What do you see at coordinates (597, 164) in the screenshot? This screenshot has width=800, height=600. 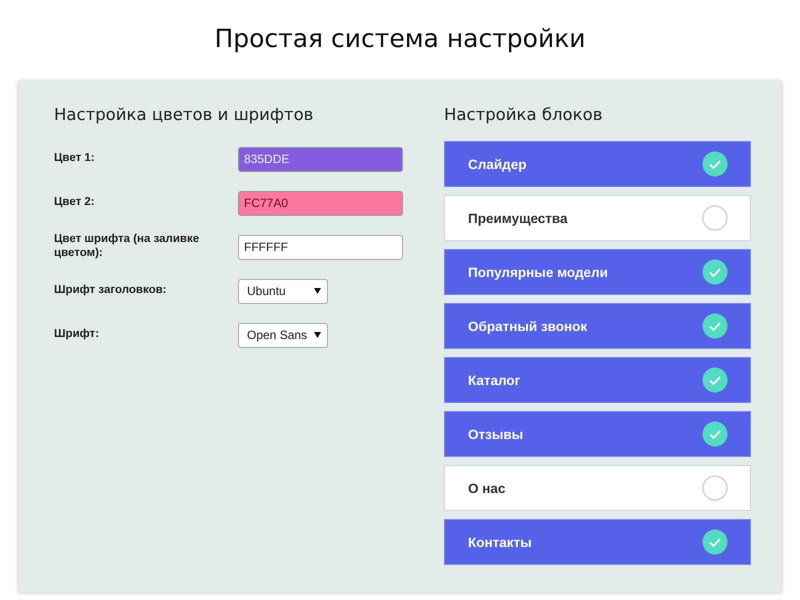 I see `block-toggle: Слайдер` at bounding box center [597, 164].